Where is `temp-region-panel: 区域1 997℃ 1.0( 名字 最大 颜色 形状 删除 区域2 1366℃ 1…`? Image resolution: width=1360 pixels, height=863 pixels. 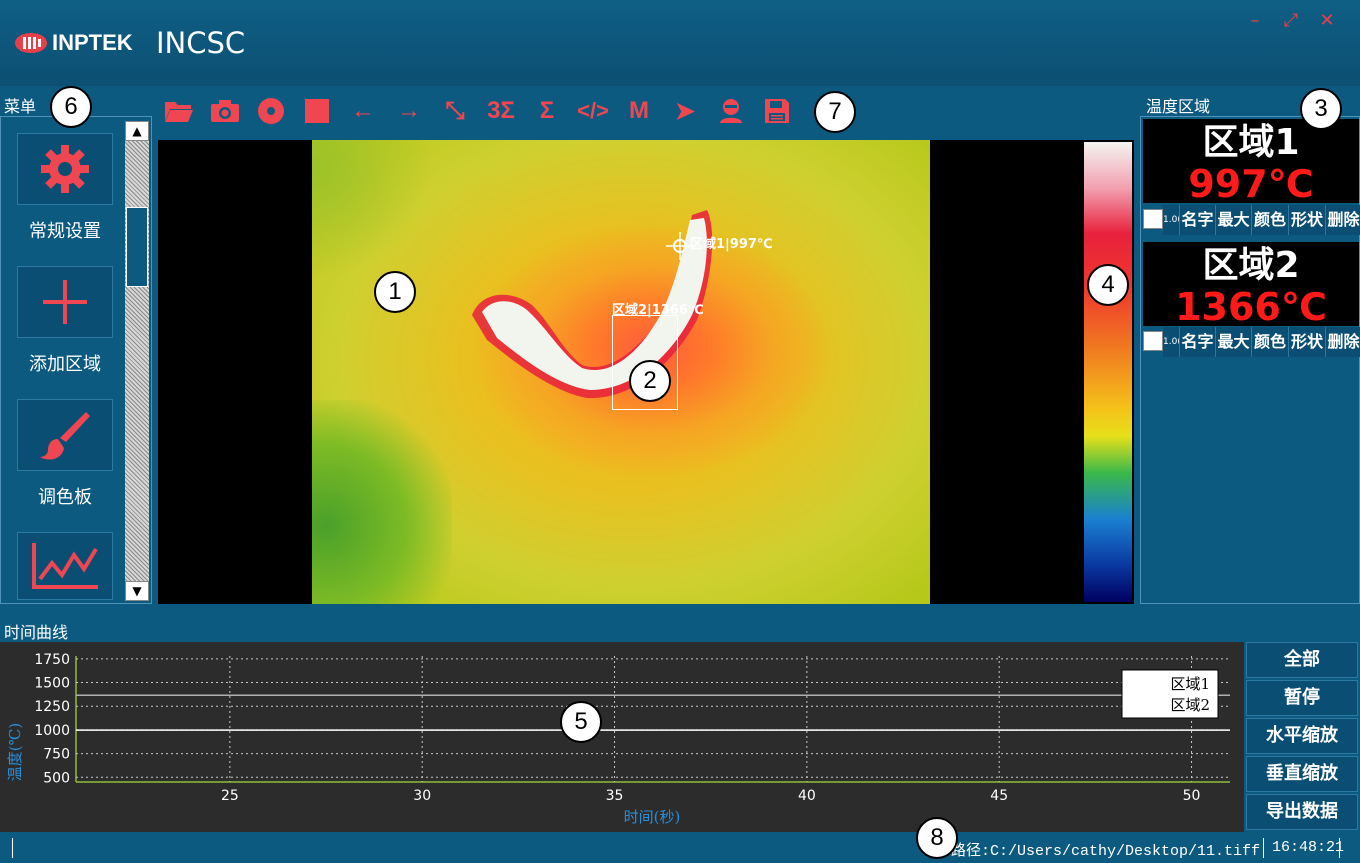 temp-region-panel: 区域1 997℃ 1.0( 名字 最大 颜色 形状 删除 区域2 1366℃ 1… is located at coordinates (1250, 360).